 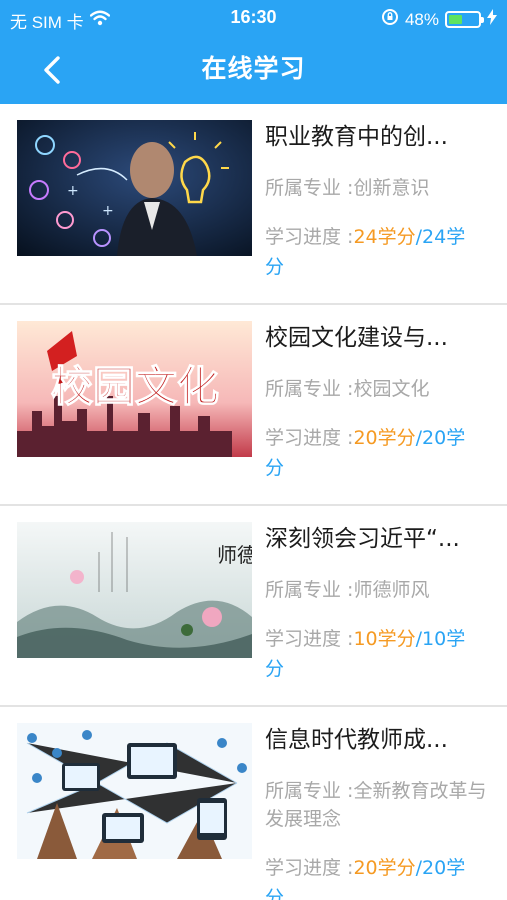 I want to click on charging-icon, so click(x=492, y=19).